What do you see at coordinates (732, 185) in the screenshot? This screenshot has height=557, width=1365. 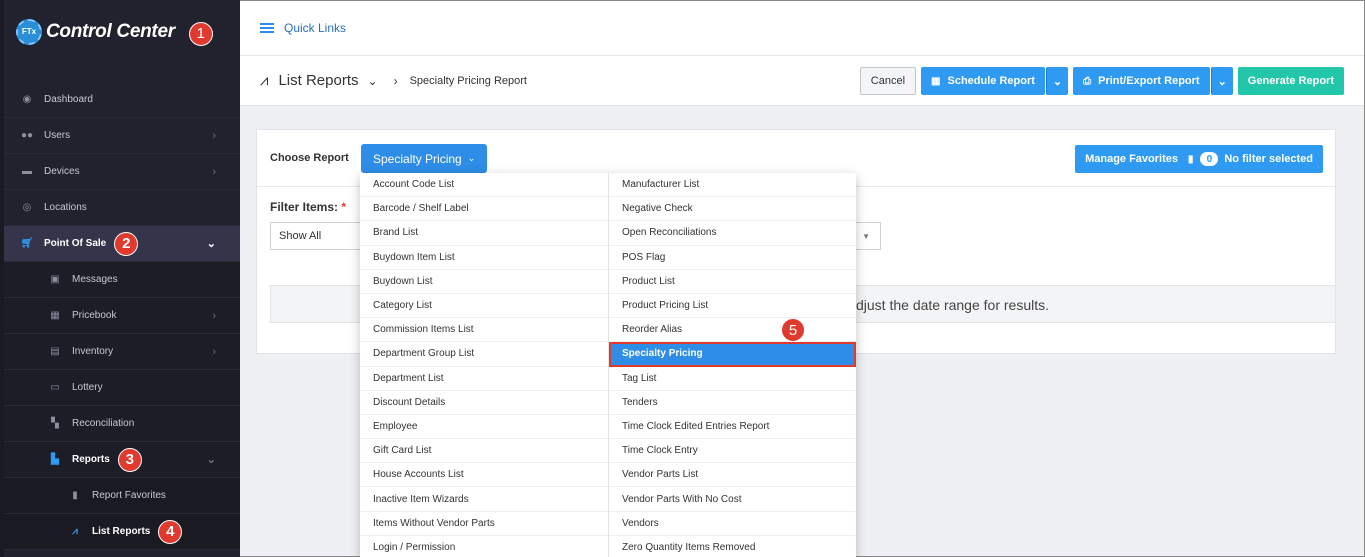 I see `report-menu-item: Manufacturer List` at bounding box center [732, 185].